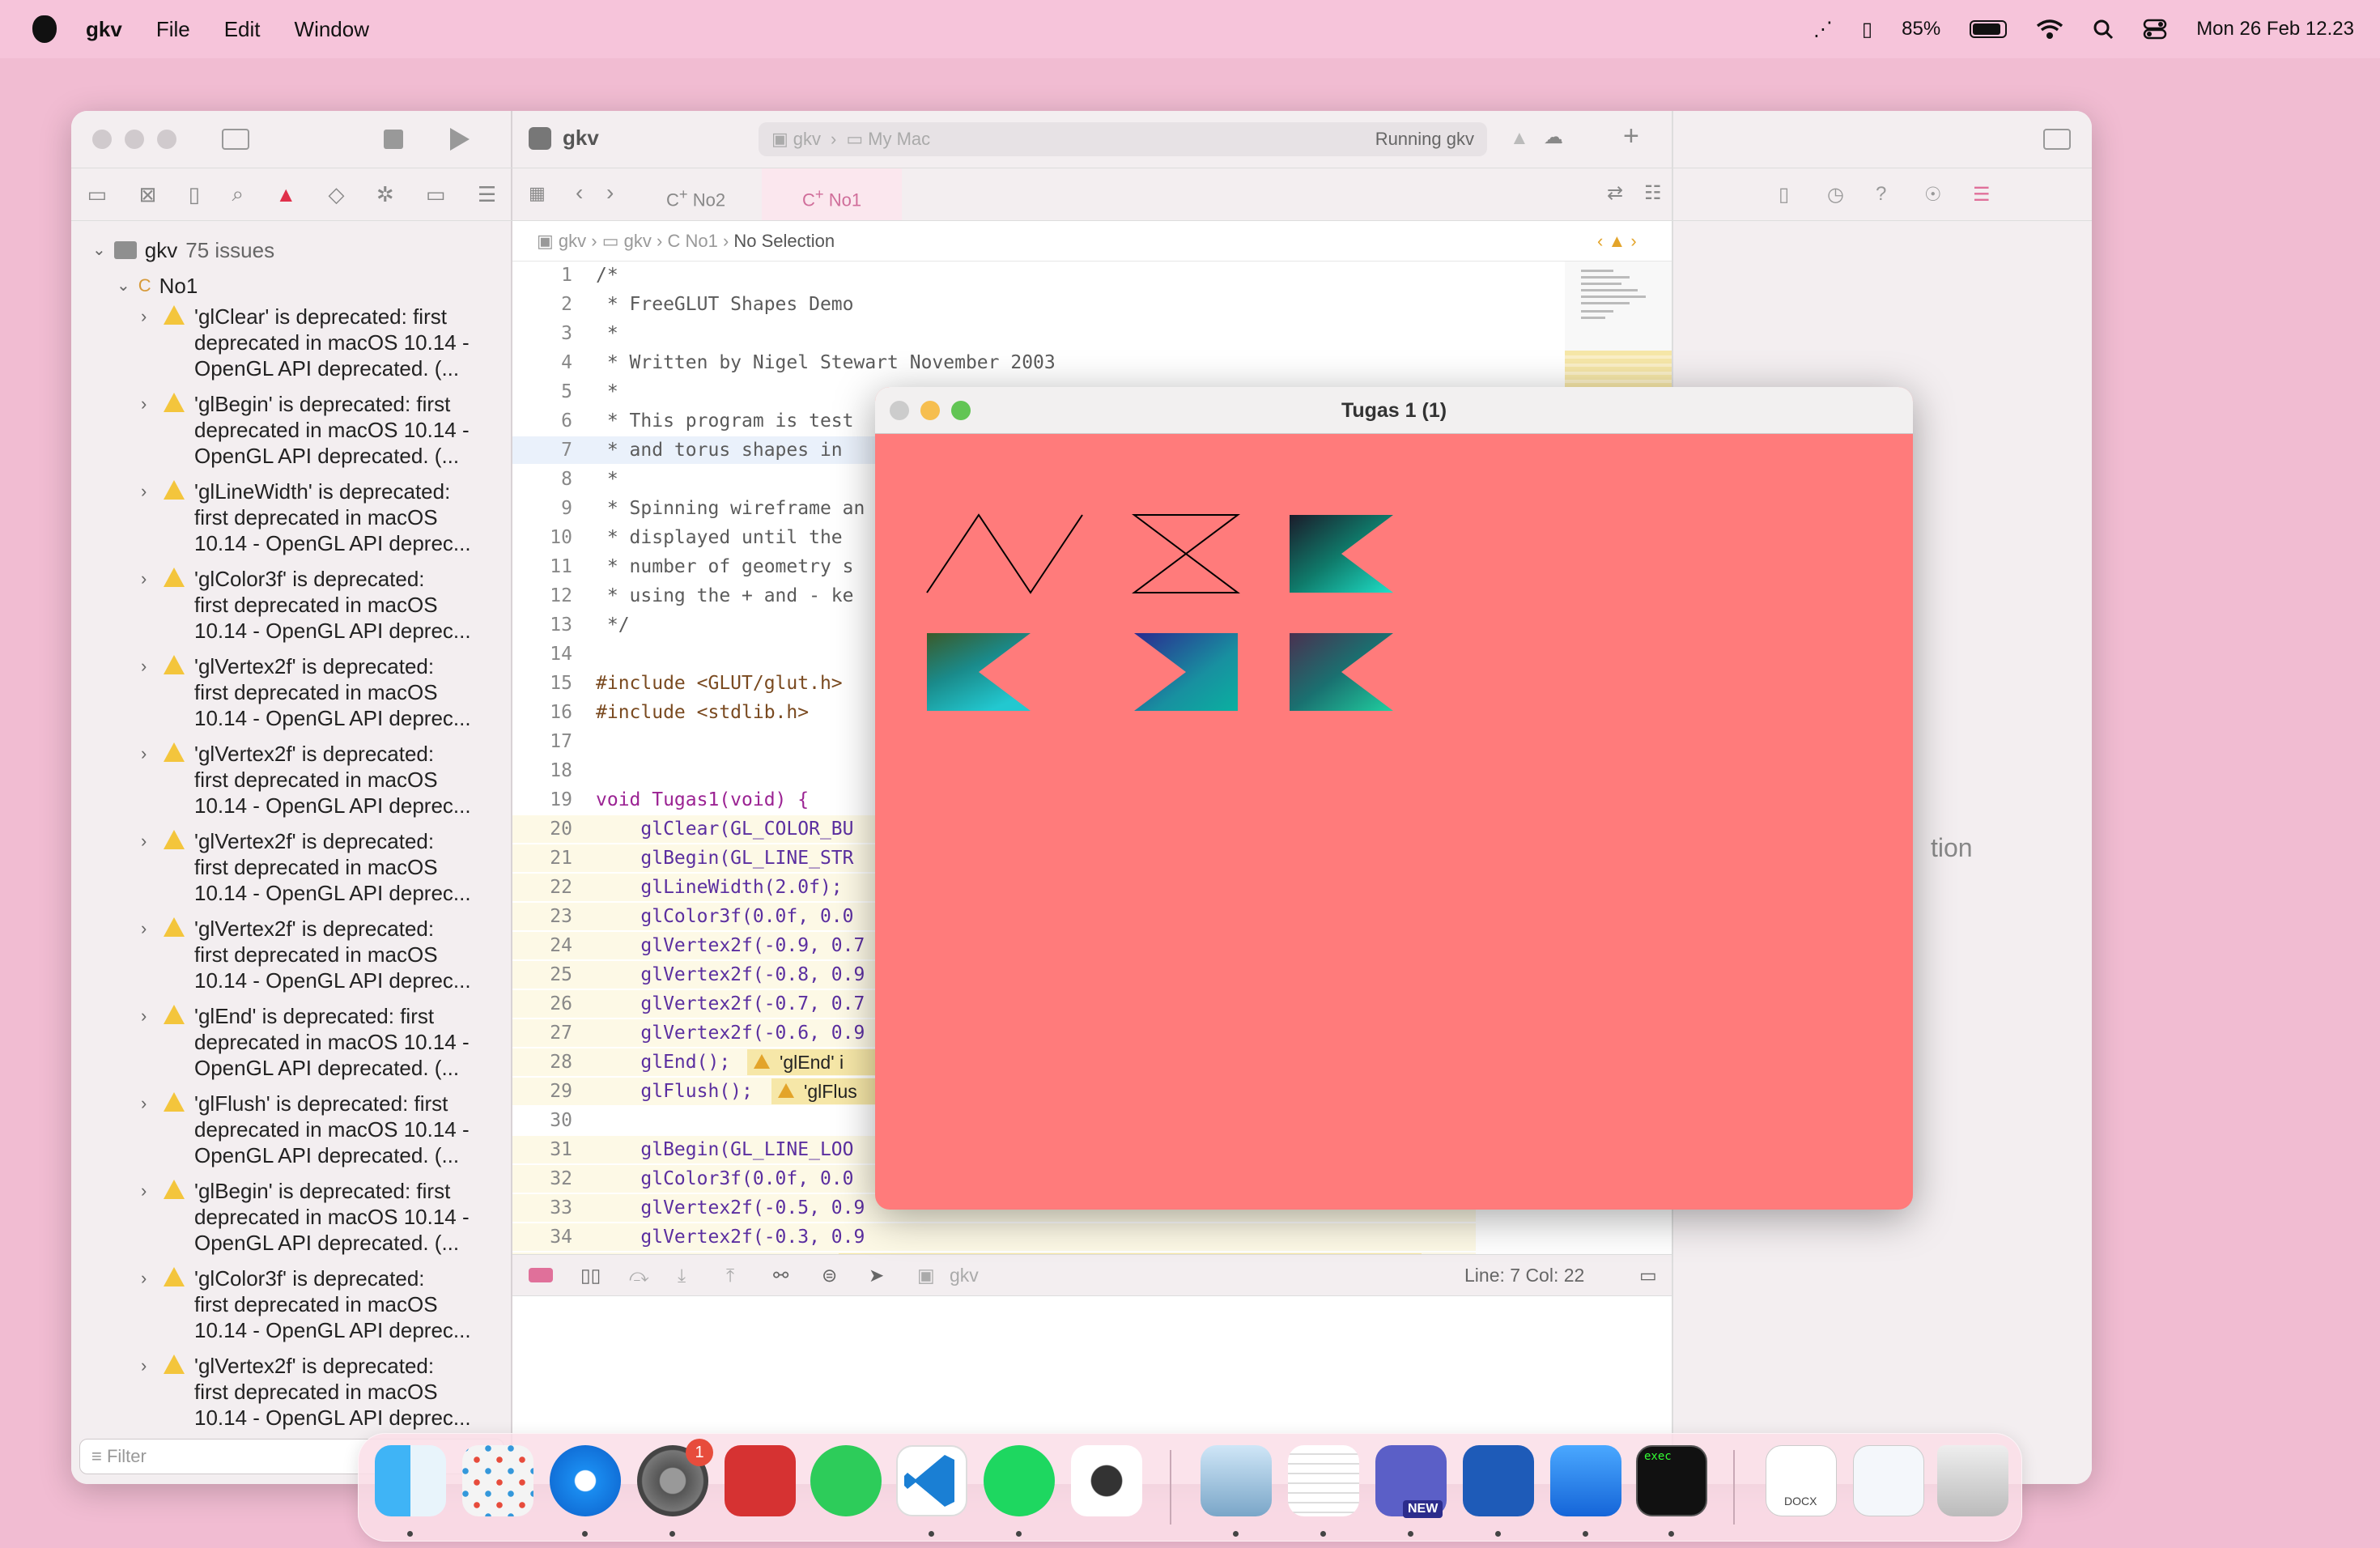  What do you see at coordinates (45, 29) in the screenshot?
I see `apple-icon` at bounding box center [45, 29].